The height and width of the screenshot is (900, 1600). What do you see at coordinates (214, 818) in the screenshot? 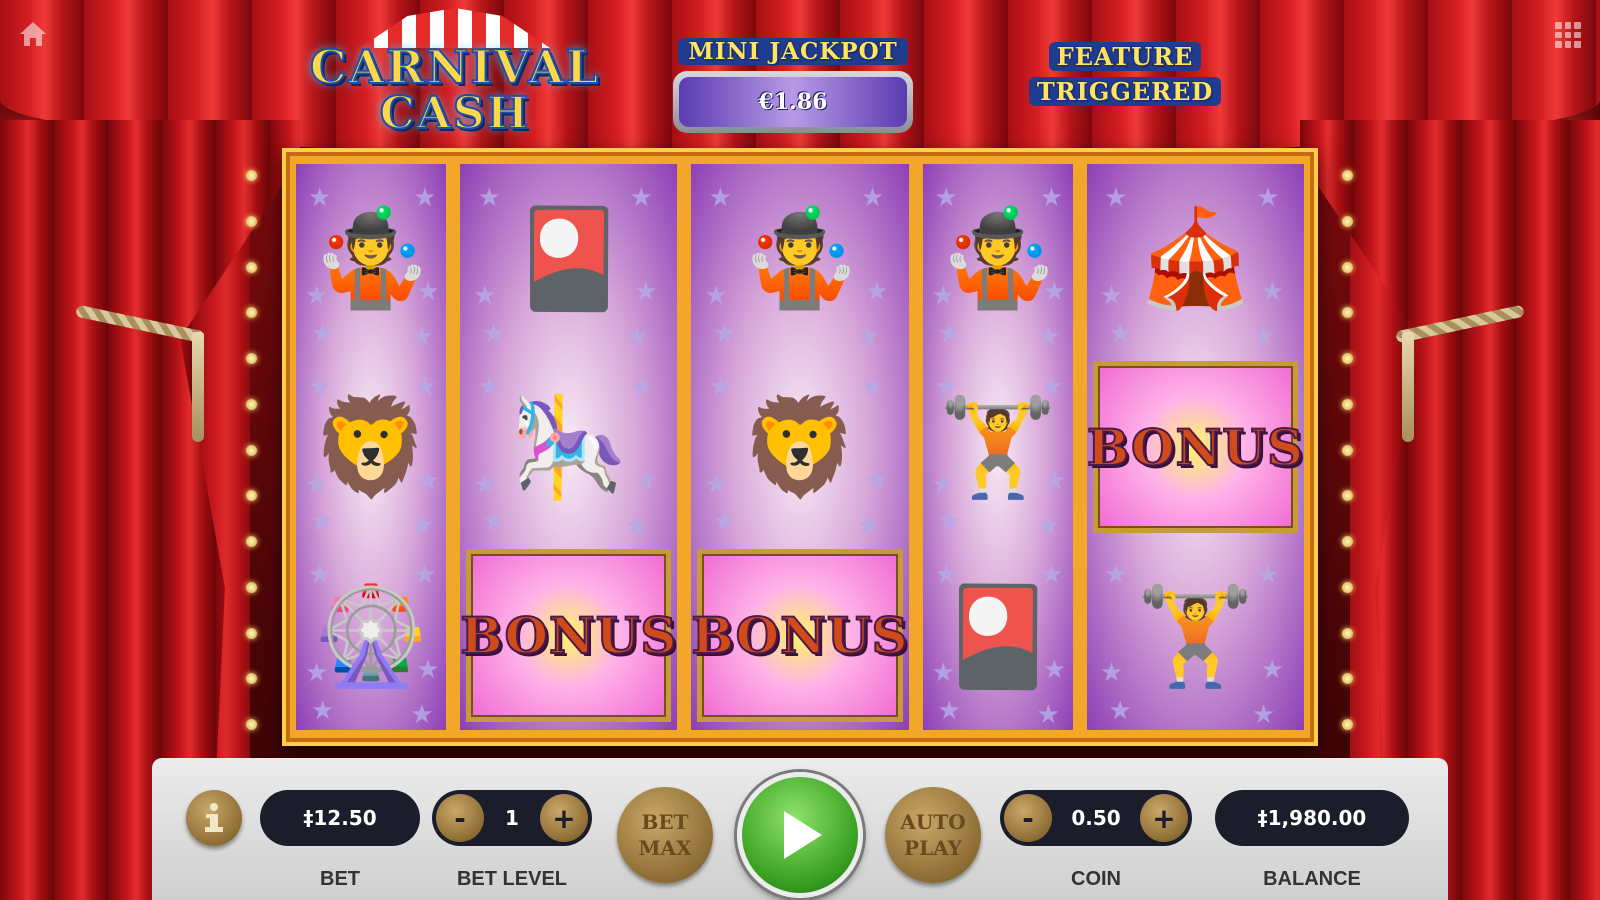
I see `info-button` at bounding box center [214, 818].